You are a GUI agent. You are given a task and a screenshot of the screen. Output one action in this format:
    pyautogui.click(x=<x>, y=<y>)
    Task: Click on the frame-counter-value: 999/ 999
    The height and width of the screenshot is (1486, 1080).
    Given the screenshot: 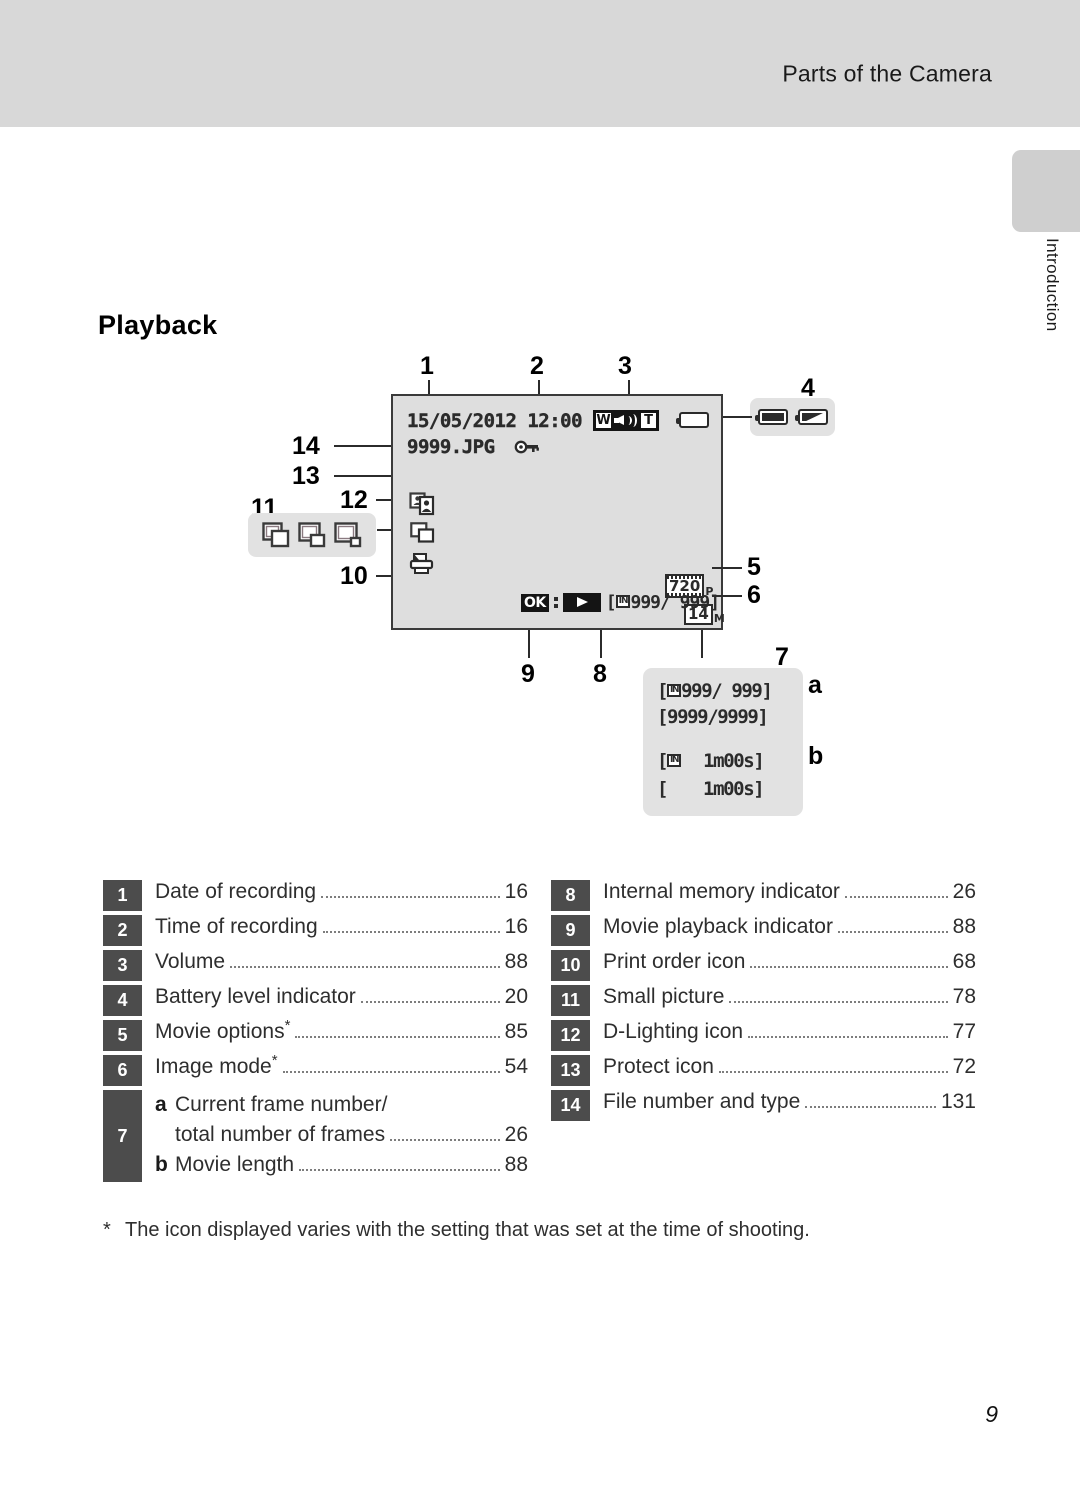 What is the action you would take?
    pyautogui.click(x=670, y=602)
    